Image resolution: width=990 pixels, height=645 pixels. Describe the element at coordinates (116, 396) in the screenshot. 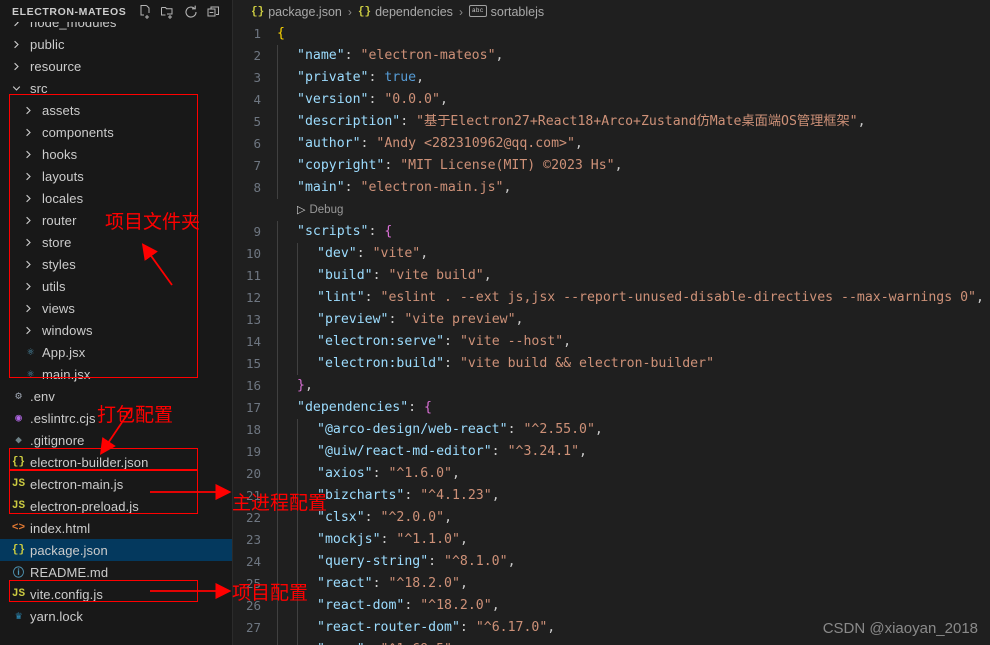

I see `tree-file-env: ⚙ .env` at that location.